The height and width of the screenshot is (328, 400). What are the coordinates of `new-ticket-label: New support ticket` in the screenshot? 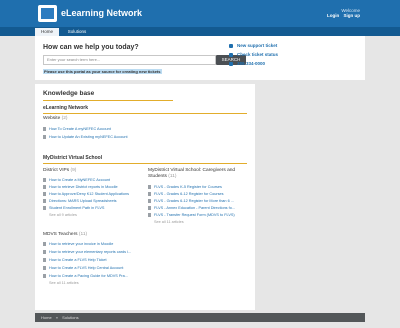 It's located at (257, 45).